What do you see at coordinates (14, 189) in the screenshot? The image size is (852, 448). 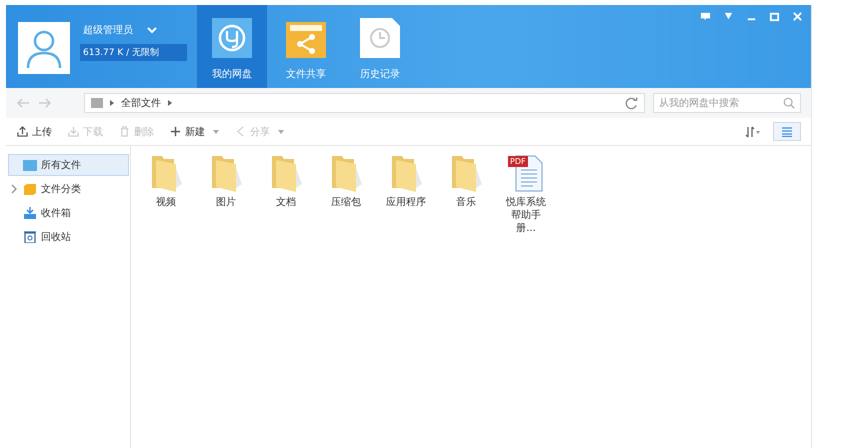 I see `expand-icon` at bounding box center [14, 189].